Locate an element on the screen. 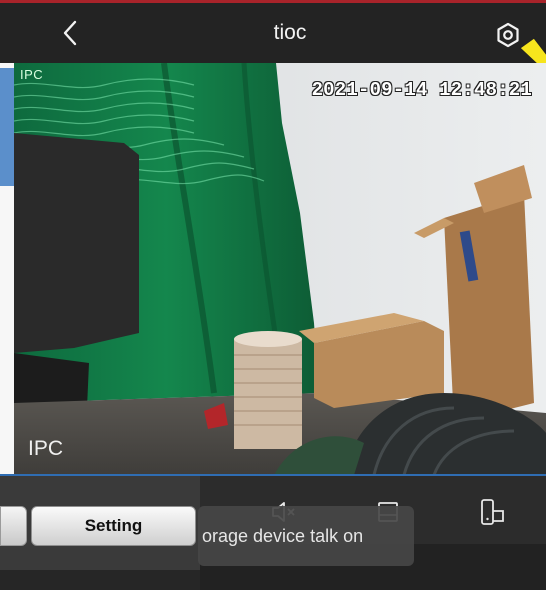 Image resolution: width=546 pixels, height=590 pixels. device-button is located at coordinates (493, 512).